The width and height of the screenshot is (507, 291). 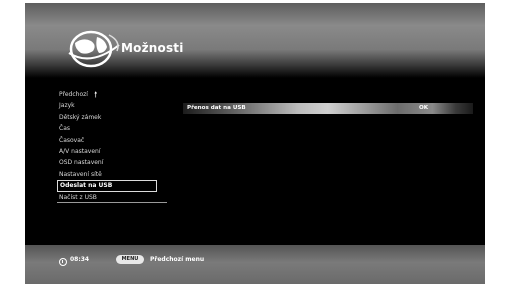 I want to click on previous-menu-hint: Předchozí menu, so click(x=177, y=259).